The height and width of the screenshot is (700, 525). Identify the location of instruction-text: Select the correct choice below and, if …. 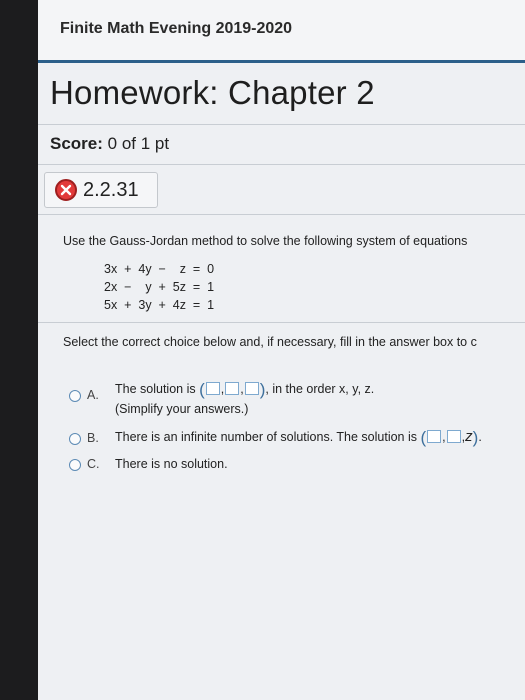
(270, 342).